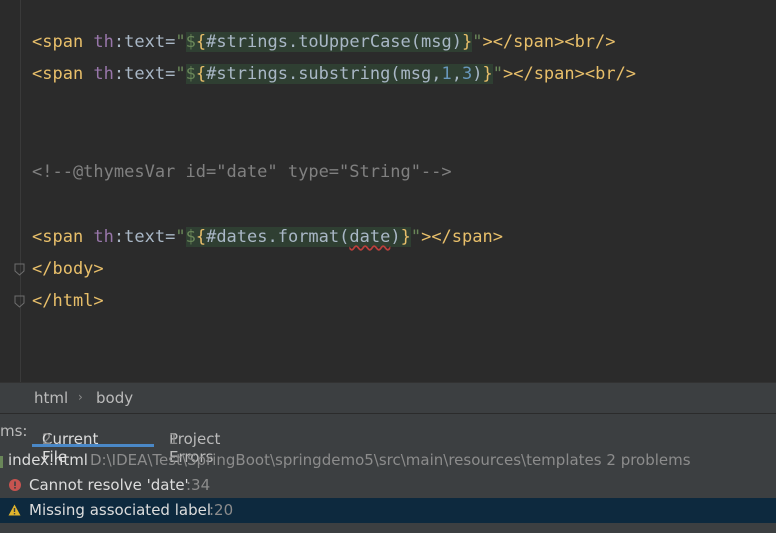 This screenshot has width=776, height=533. What do you see at coordinates (93, 445) in the screenshot?
I see `tab-active-indicator` at bounding box center [93, 445].